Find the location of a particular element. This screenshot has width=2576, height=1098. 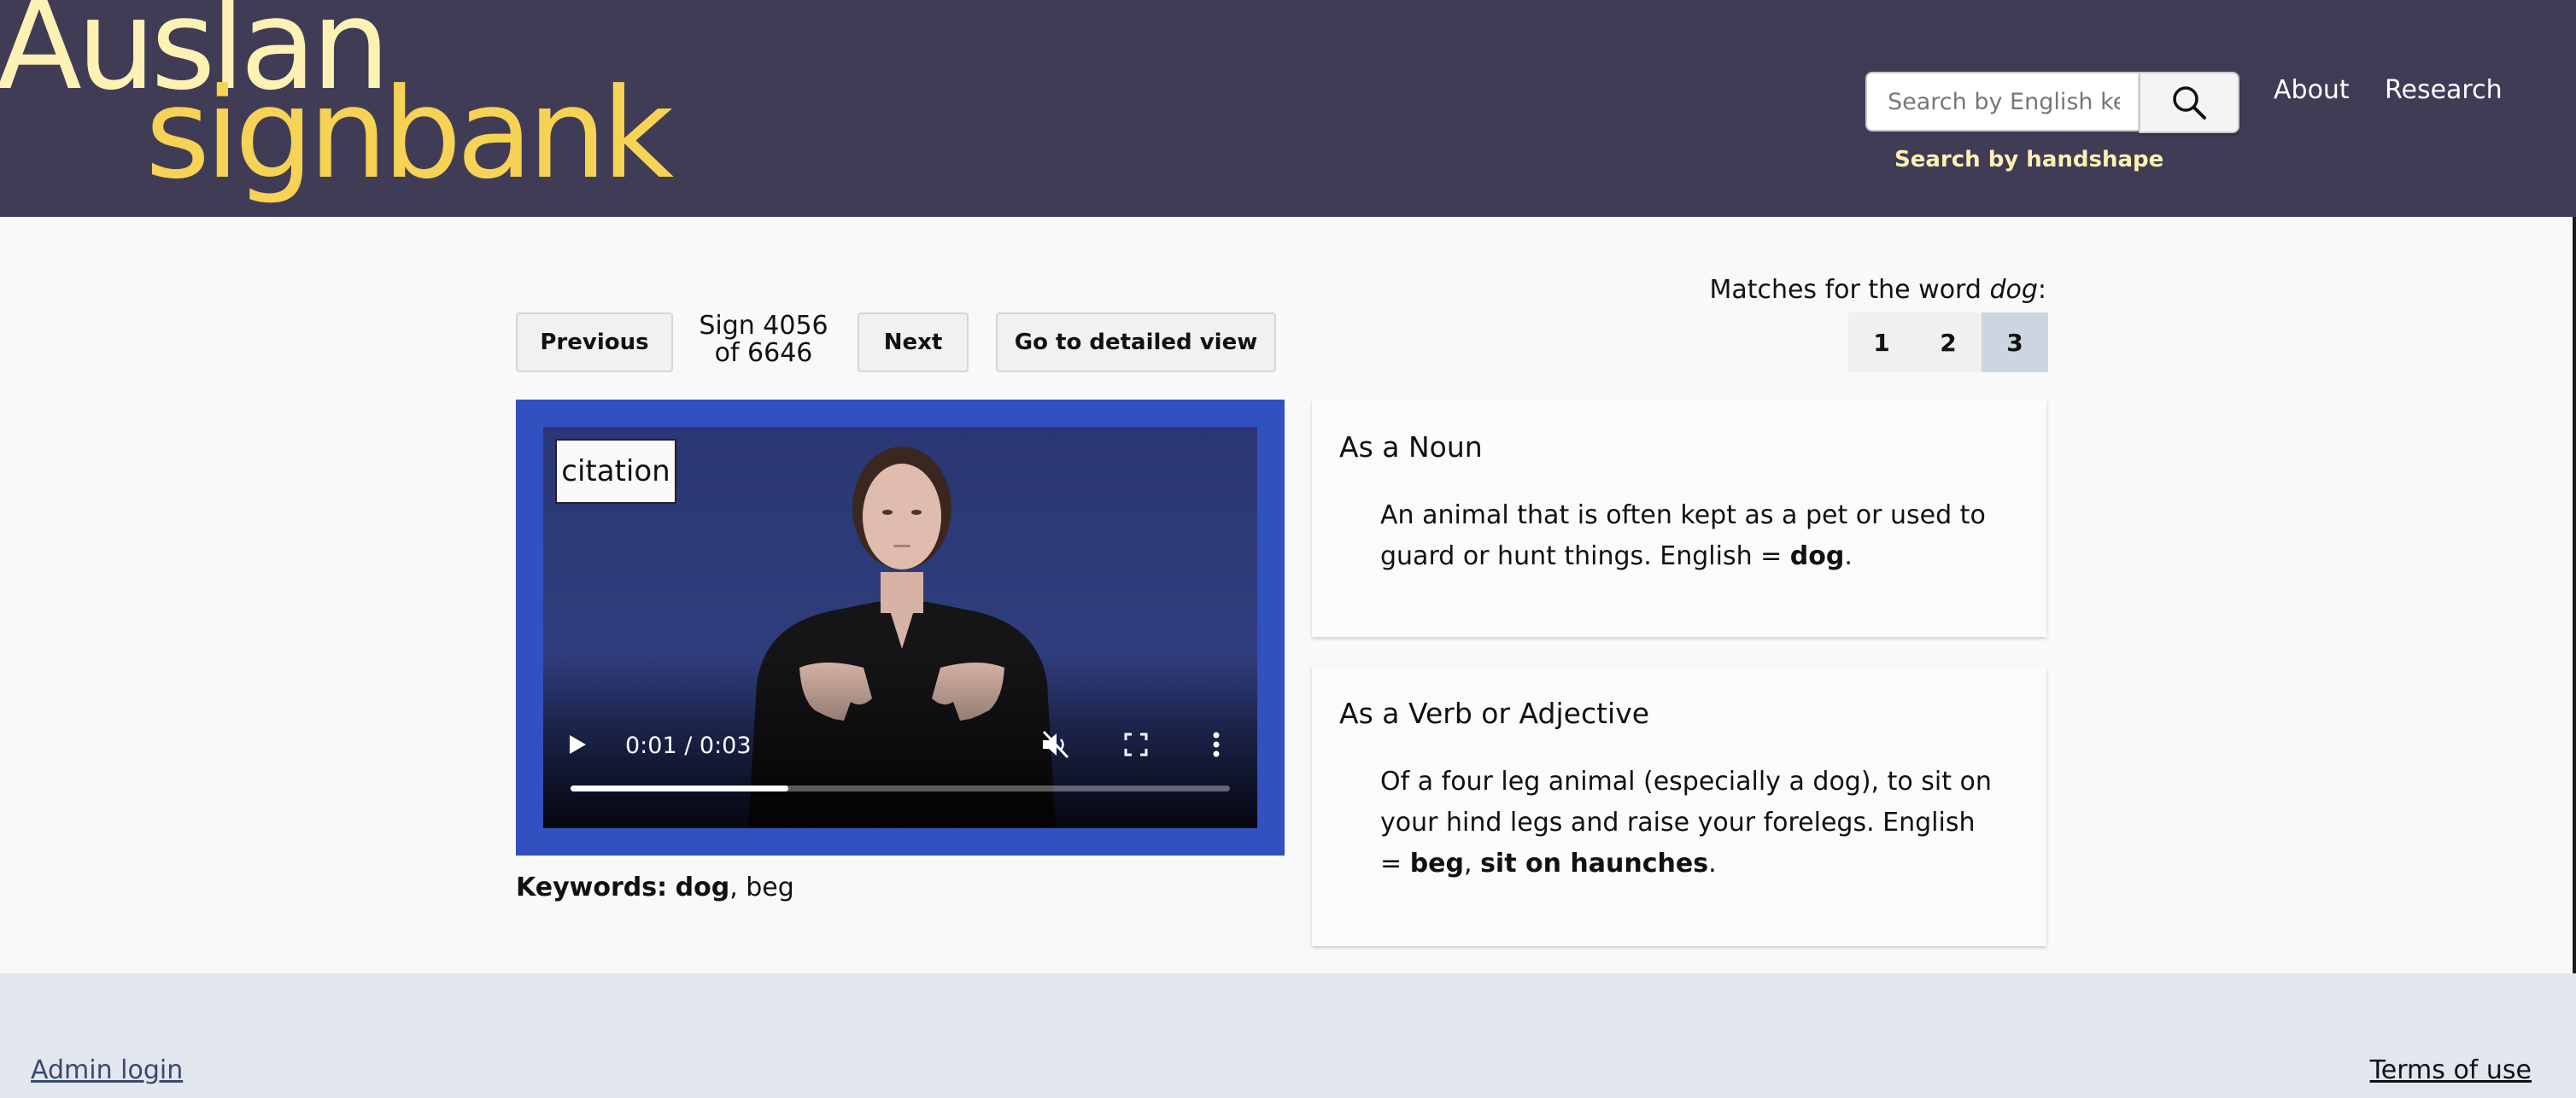

mute-icon is located at coordinates (1055, 744).